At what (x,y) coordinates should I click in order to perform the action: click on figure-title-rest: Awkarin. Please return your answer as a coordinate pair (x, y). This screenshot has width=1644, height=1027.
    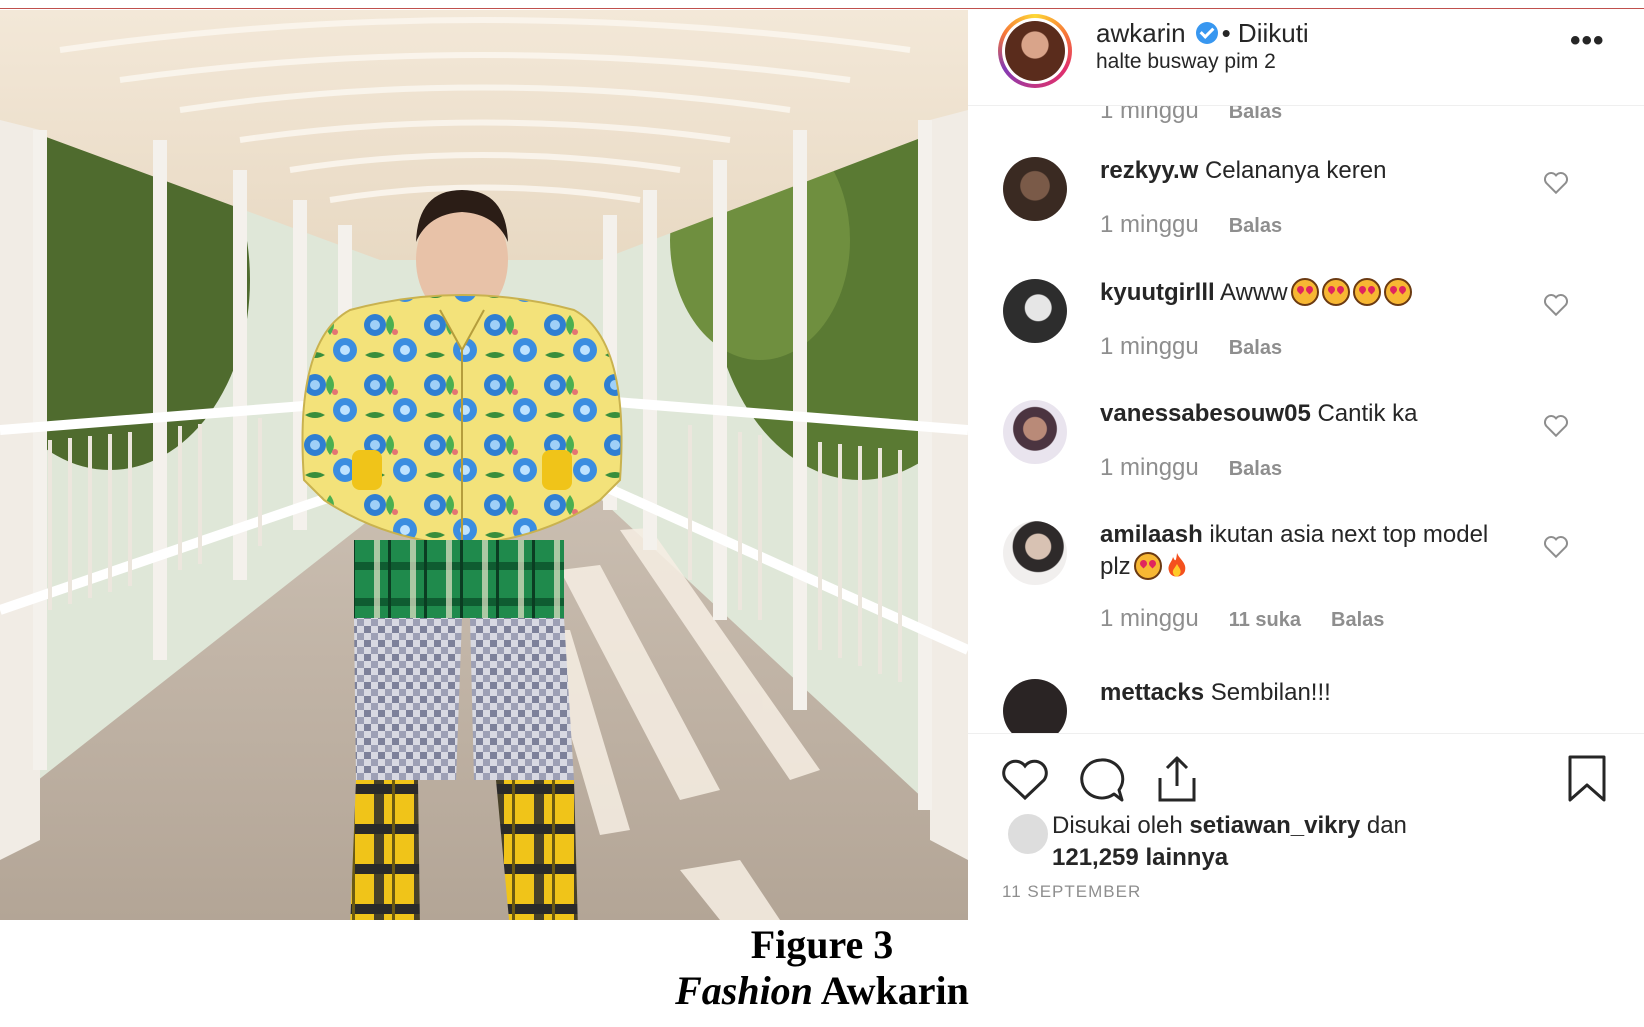
    Looking at the image, I should click on (894, 990).